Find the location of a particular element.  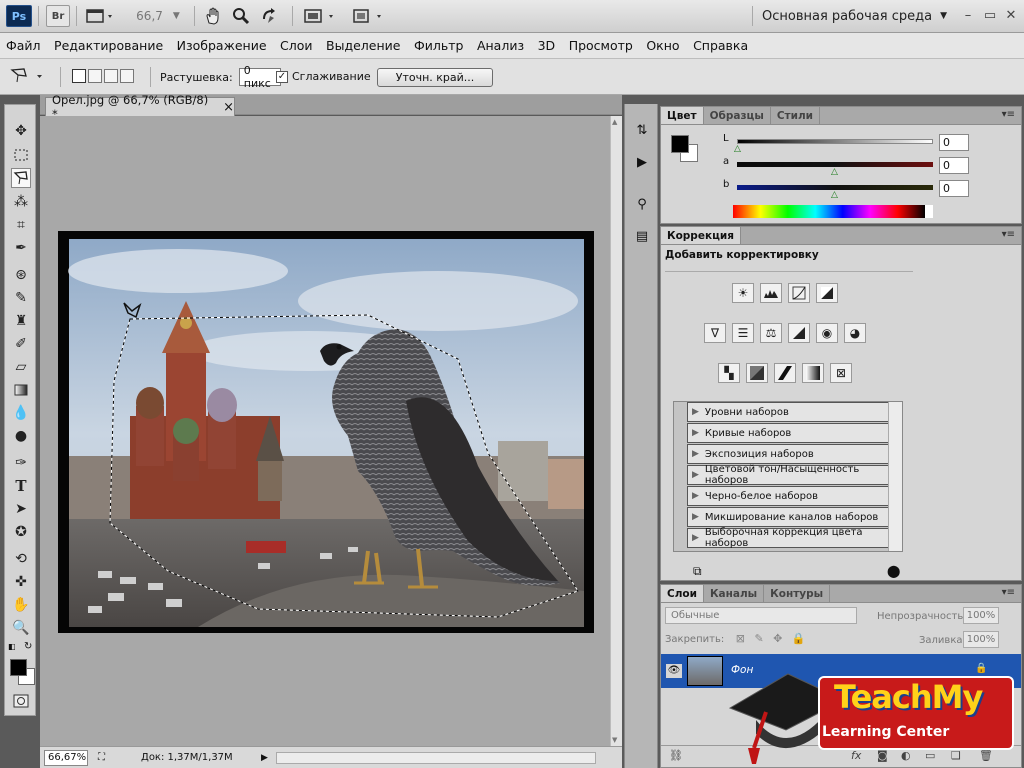

brushes-panel-icon: ▤ is located at coordinates (642, 236).